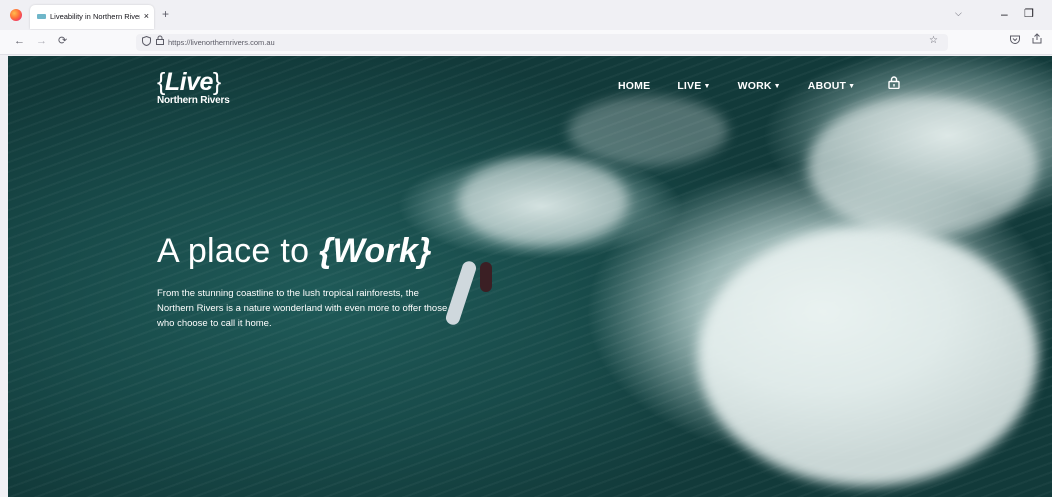 This screenshot has width=1052, height=497. I want to click on nav-item-label: WORK, so click(754, 86).